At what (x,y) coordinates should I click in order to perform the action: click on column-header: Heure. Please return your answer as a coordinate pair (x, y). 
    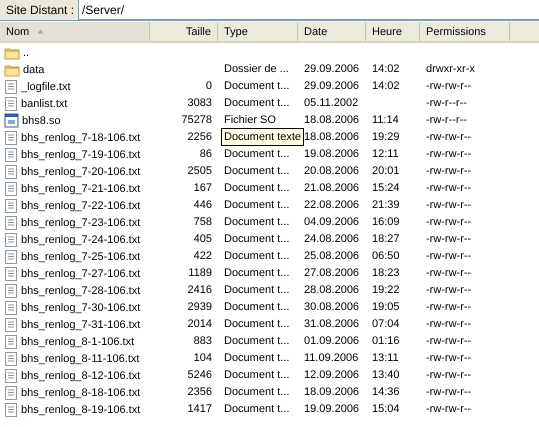
    Looking at the image, I should click on (393, 31).